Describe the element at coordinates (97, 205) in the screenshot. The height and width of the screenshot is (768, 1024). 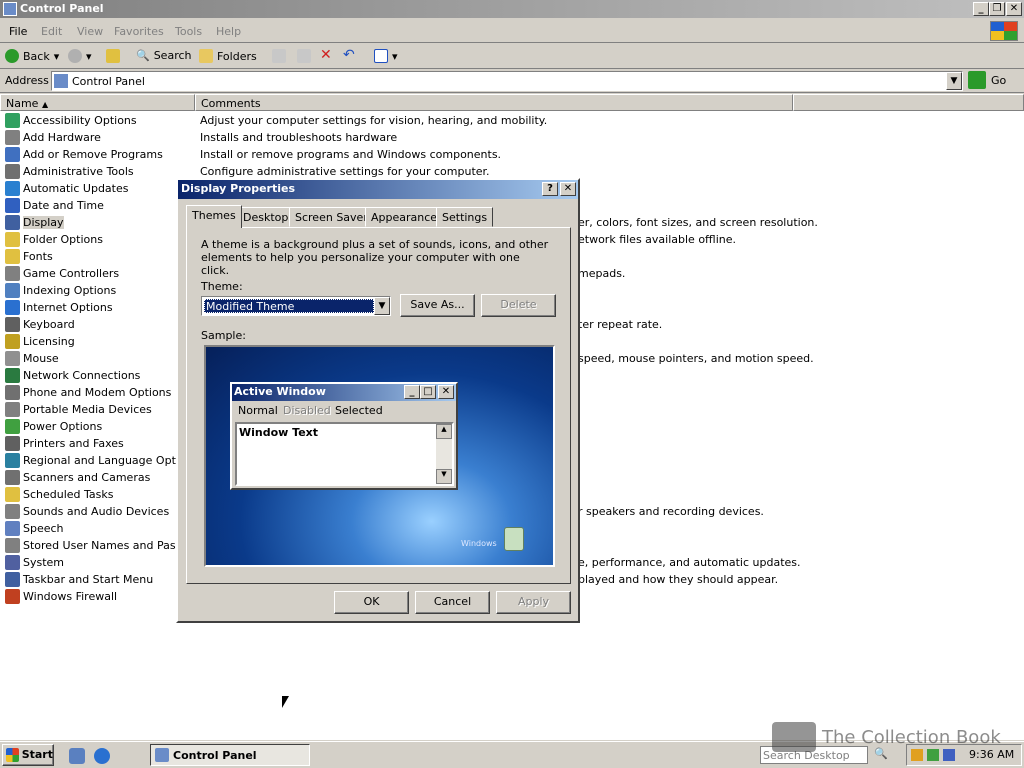
I see `list-item: Date and Time` at that location.